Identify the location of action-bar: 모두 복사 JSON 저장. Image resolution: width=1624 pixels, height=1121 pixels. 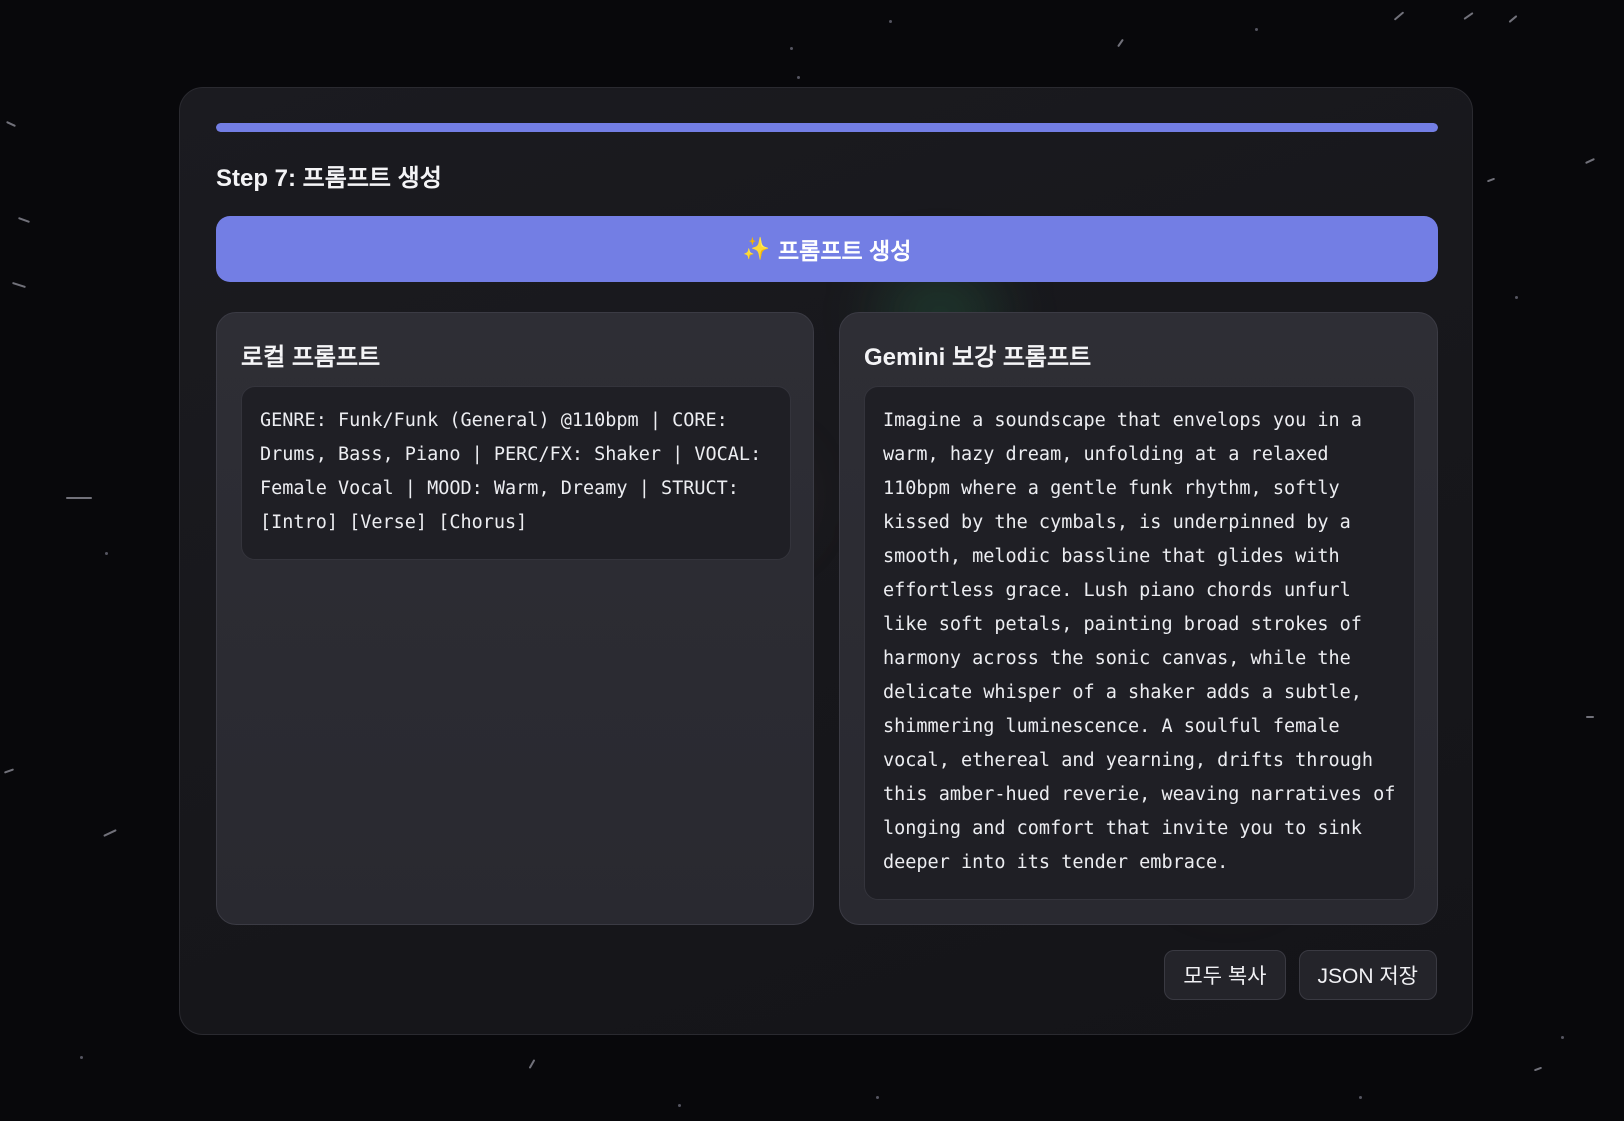
(1300, 975).